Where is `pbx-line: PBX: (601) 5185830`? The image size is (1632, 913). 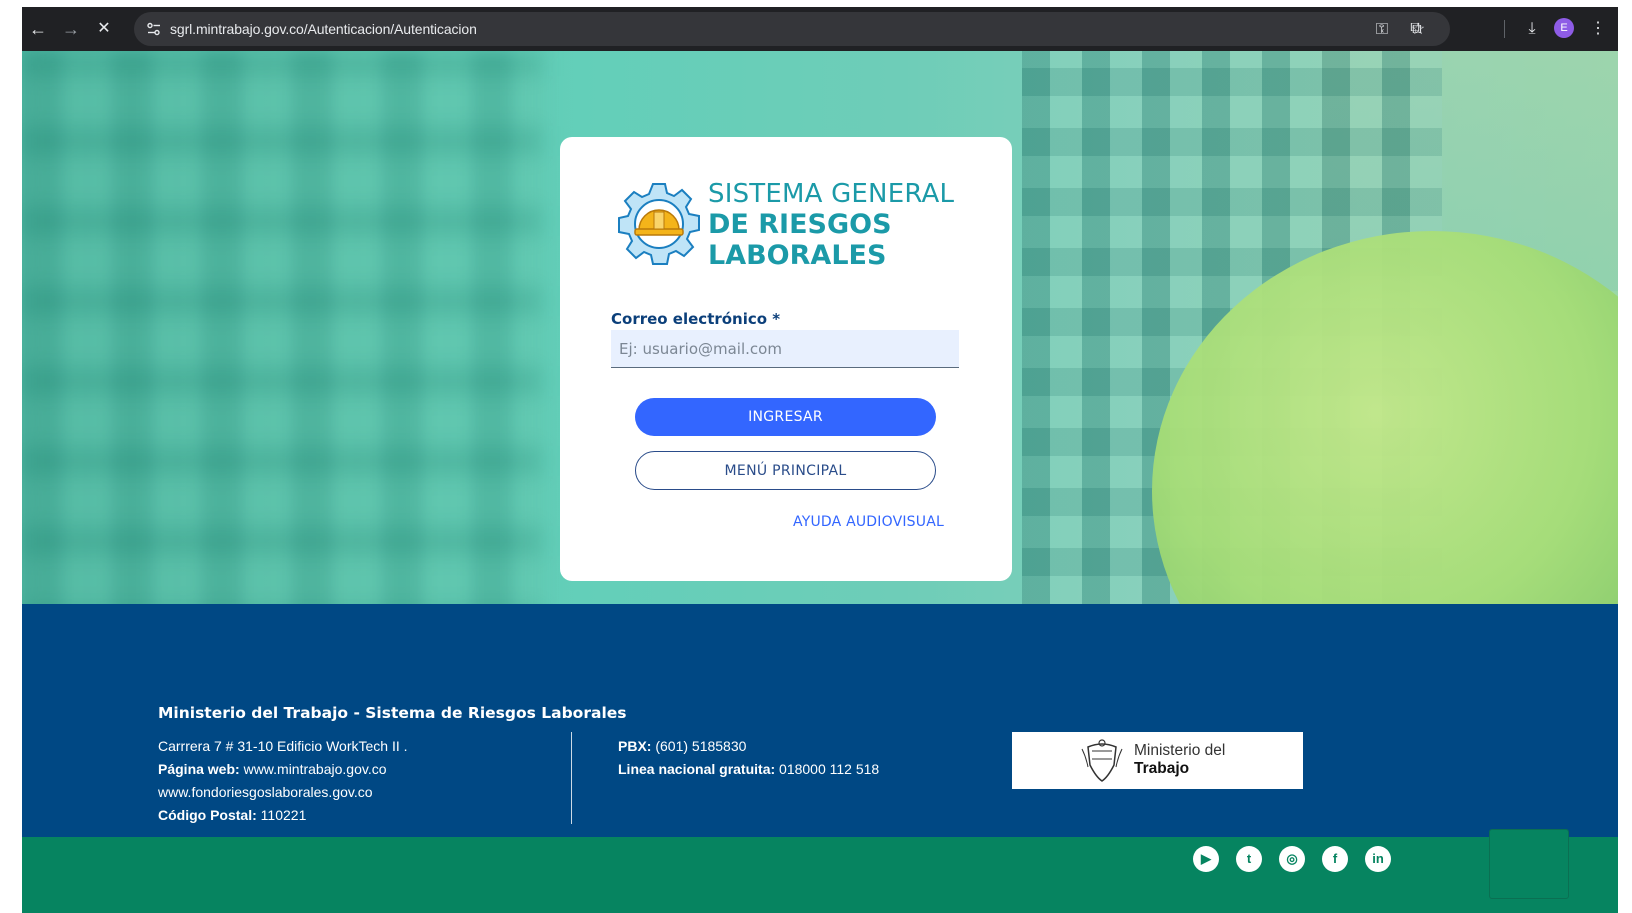 pbx-line: PBX: (601) 5185830 is located at coordinates (748, 746).